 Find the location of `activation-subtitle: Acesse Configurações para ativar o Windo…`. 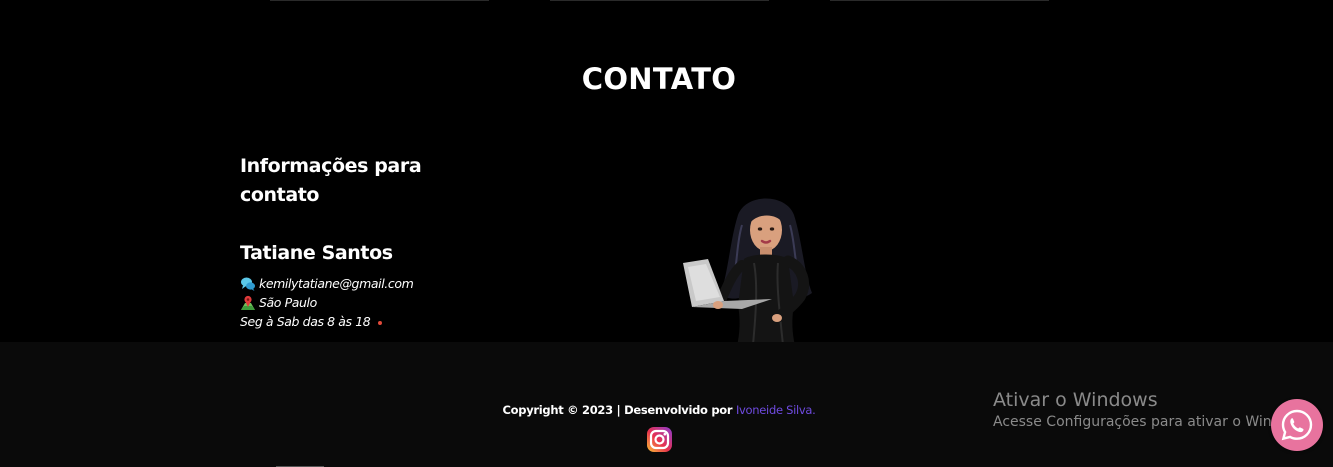

activation-subtitle: Acesse Configurações para ativar o Windo… is located at coordinates (1153, 422).